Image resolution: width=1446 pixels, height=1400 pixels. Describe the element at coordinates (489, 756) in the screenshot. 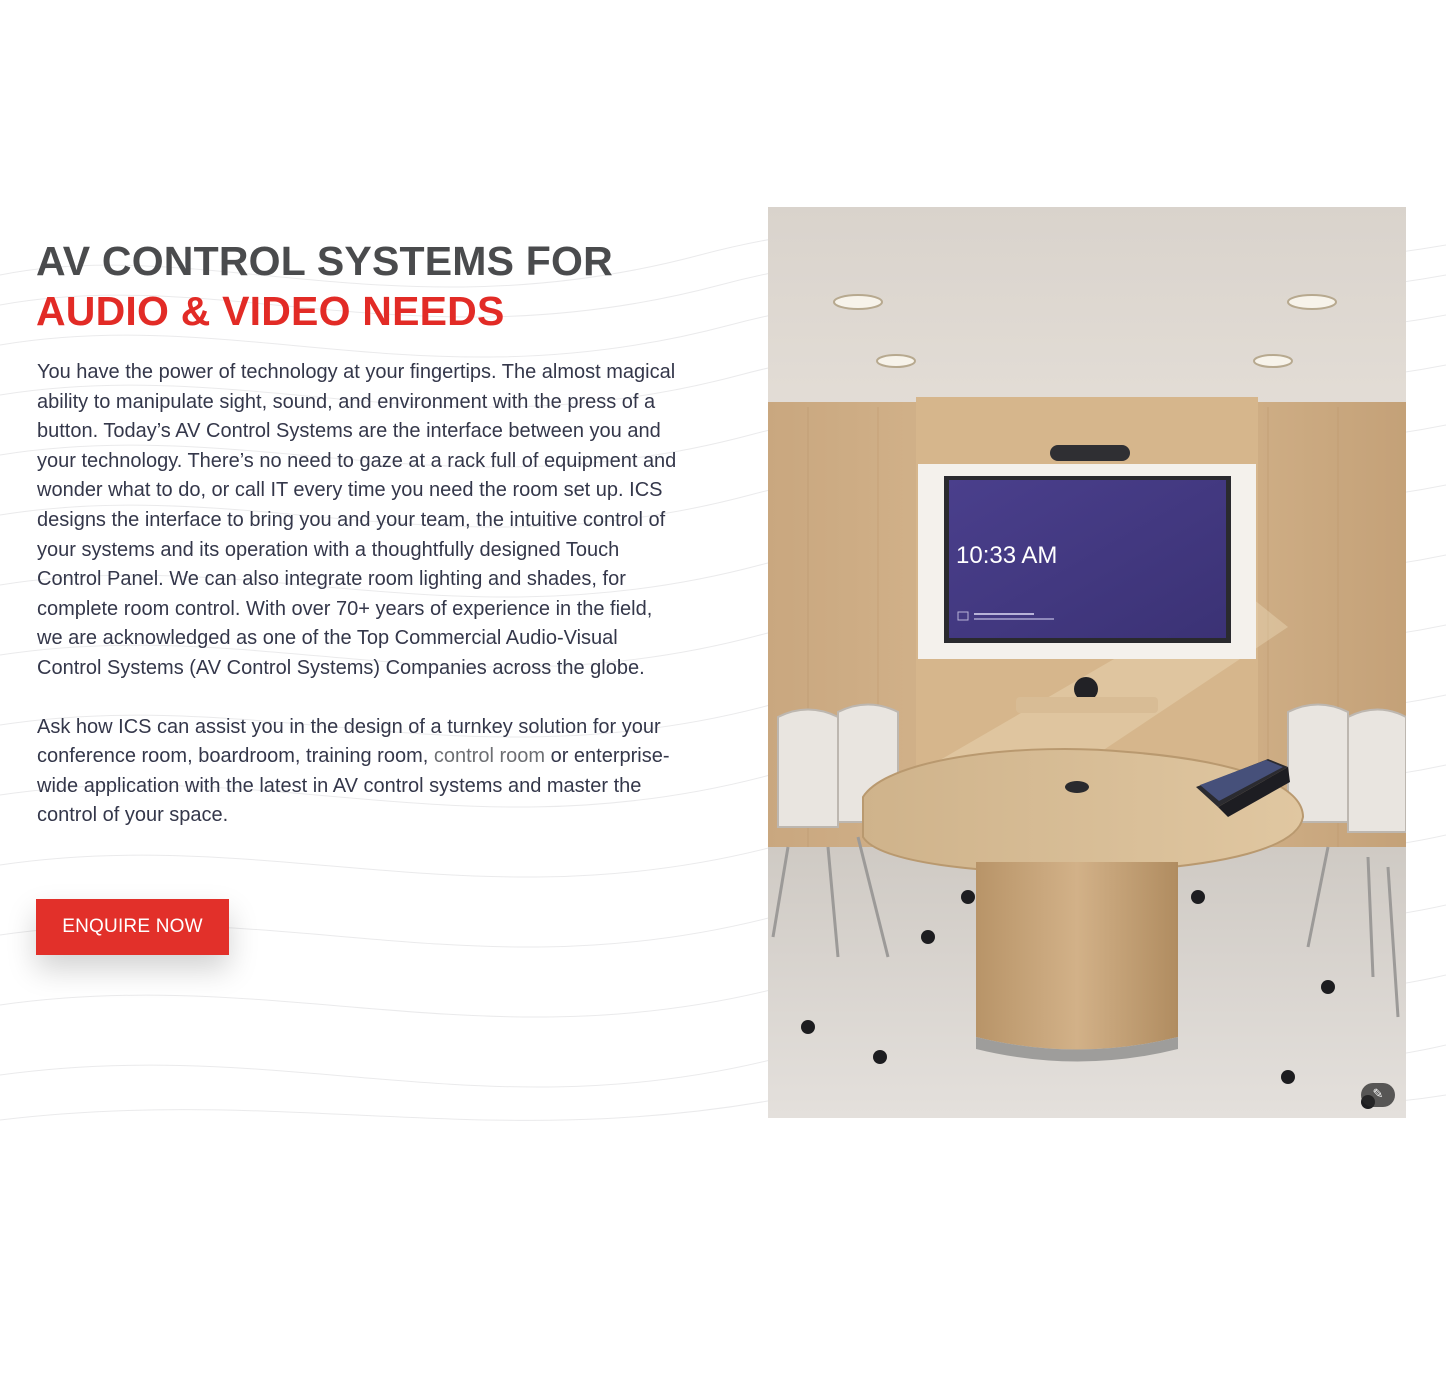

I see `control-room-link: control room` at that location.